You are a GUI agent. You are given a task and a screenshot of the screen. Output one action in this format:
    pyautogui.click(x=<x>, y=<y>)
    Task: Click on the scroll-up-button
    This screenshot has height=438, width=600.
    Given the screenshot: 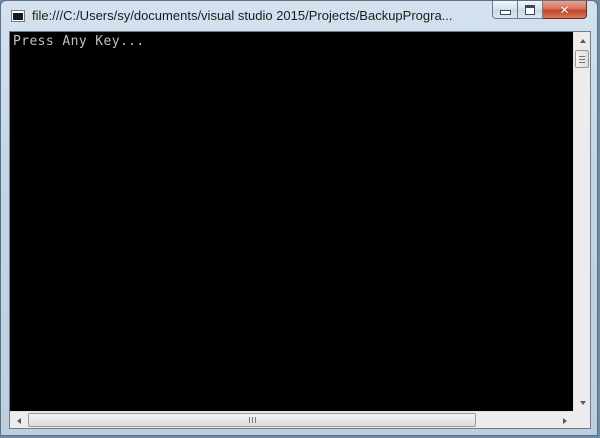 What is the action you would take?
    pyautogui.click(x=582, y=40)
    